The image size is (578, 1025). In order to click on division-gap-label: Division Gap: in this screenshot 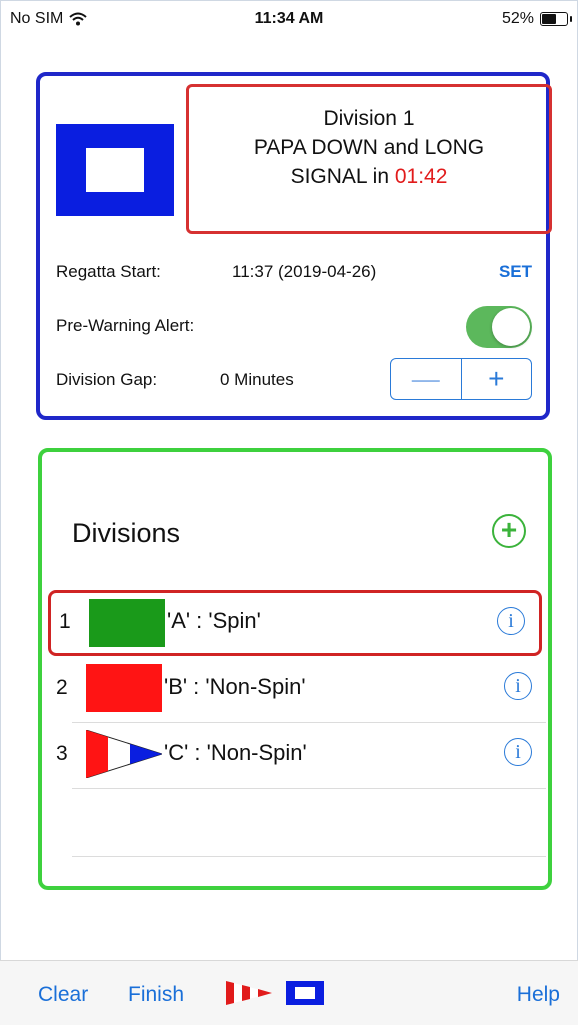, I will do `click(107, 379)`.